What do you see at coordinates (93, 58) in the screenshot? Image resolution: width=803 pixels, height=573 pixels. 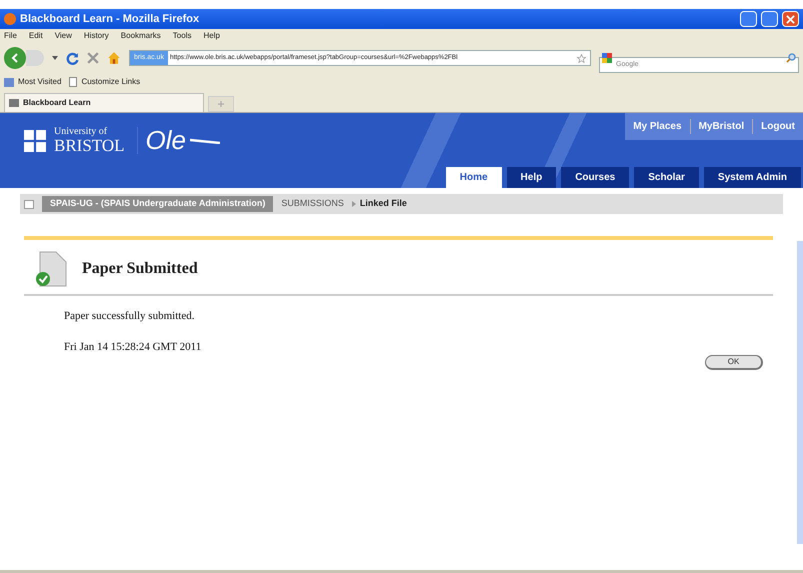 I see `stop-icon` at bounding box center [93, 58].